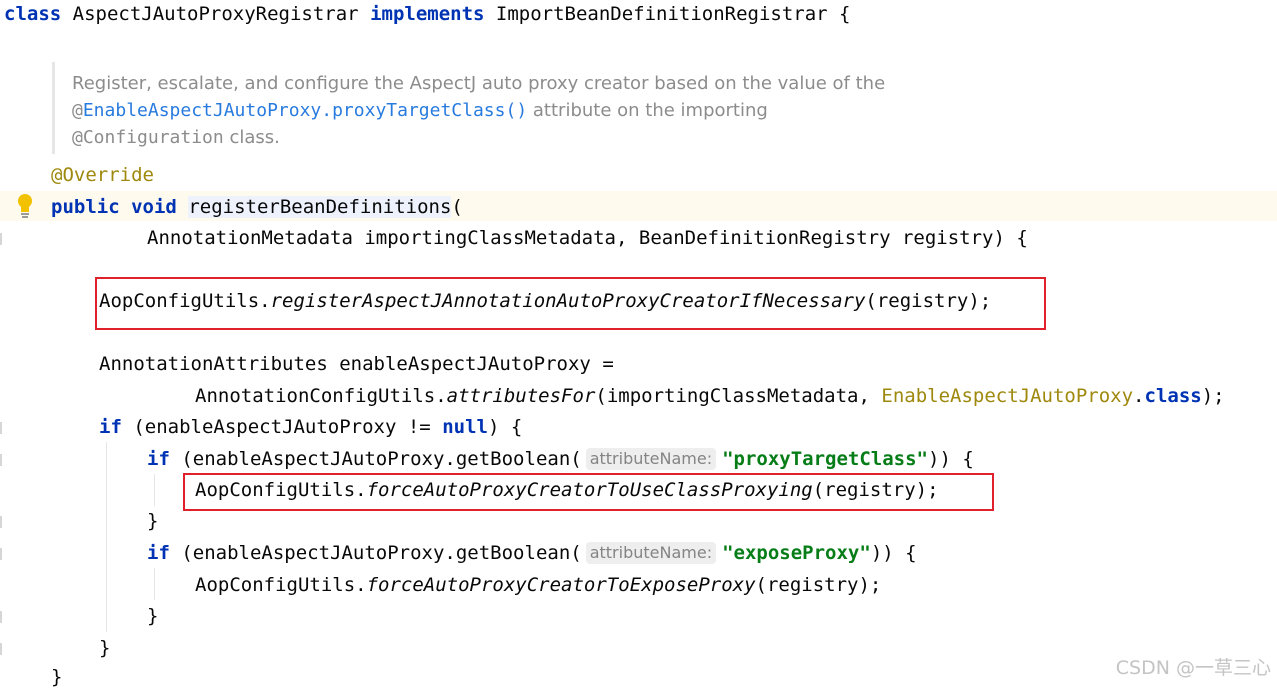  I want to click on interface-name: ImportBeanDefinitionRegistrar {, so click(667, 14).